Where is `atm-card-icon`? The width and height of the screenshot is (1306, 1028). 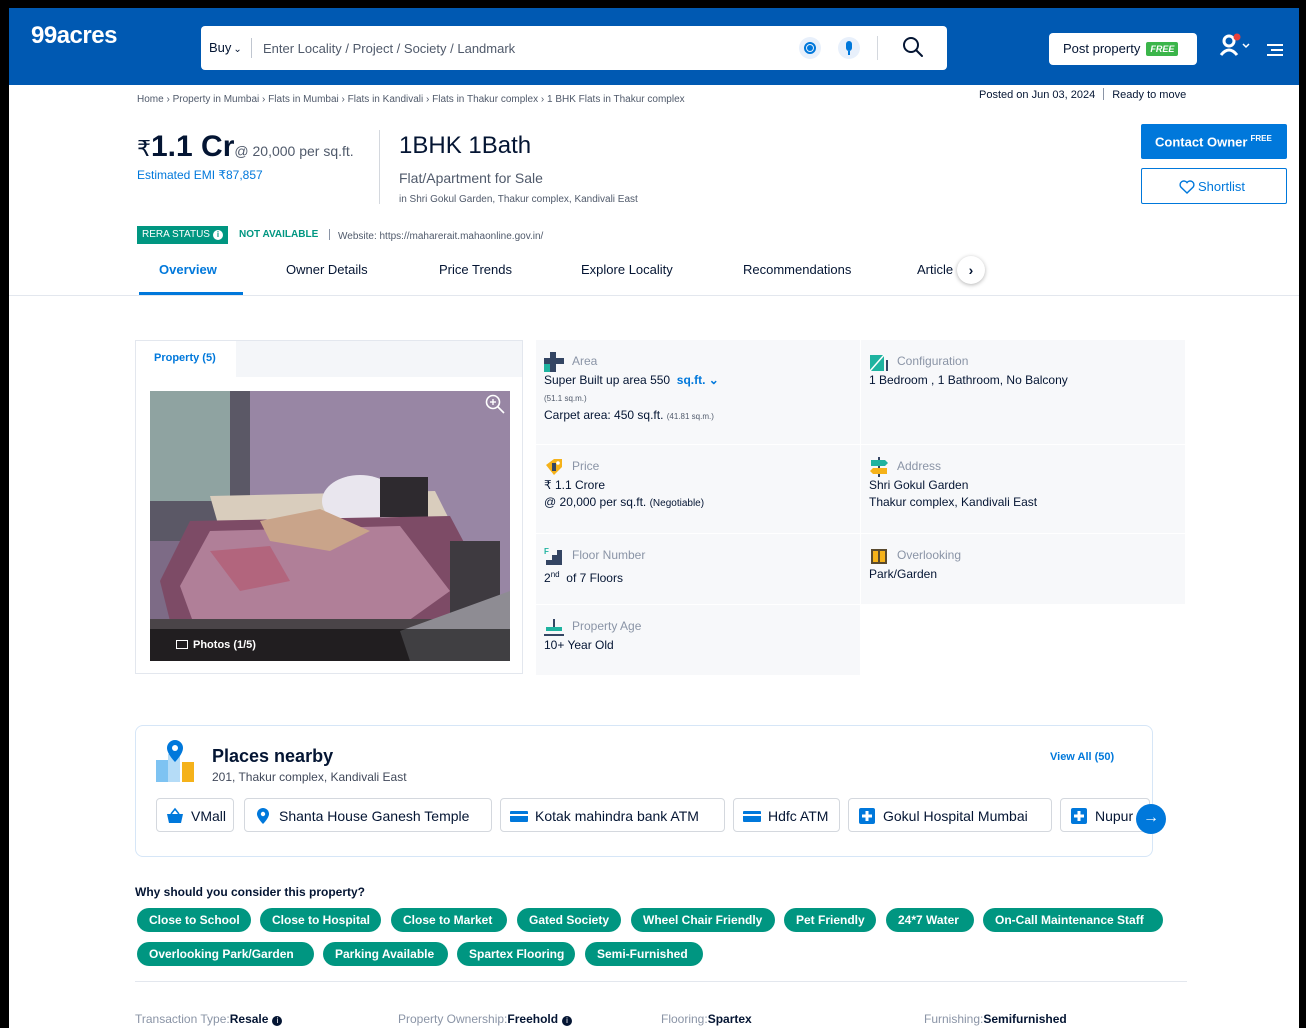 atm-card-icon is located at coordinates (519, 816).